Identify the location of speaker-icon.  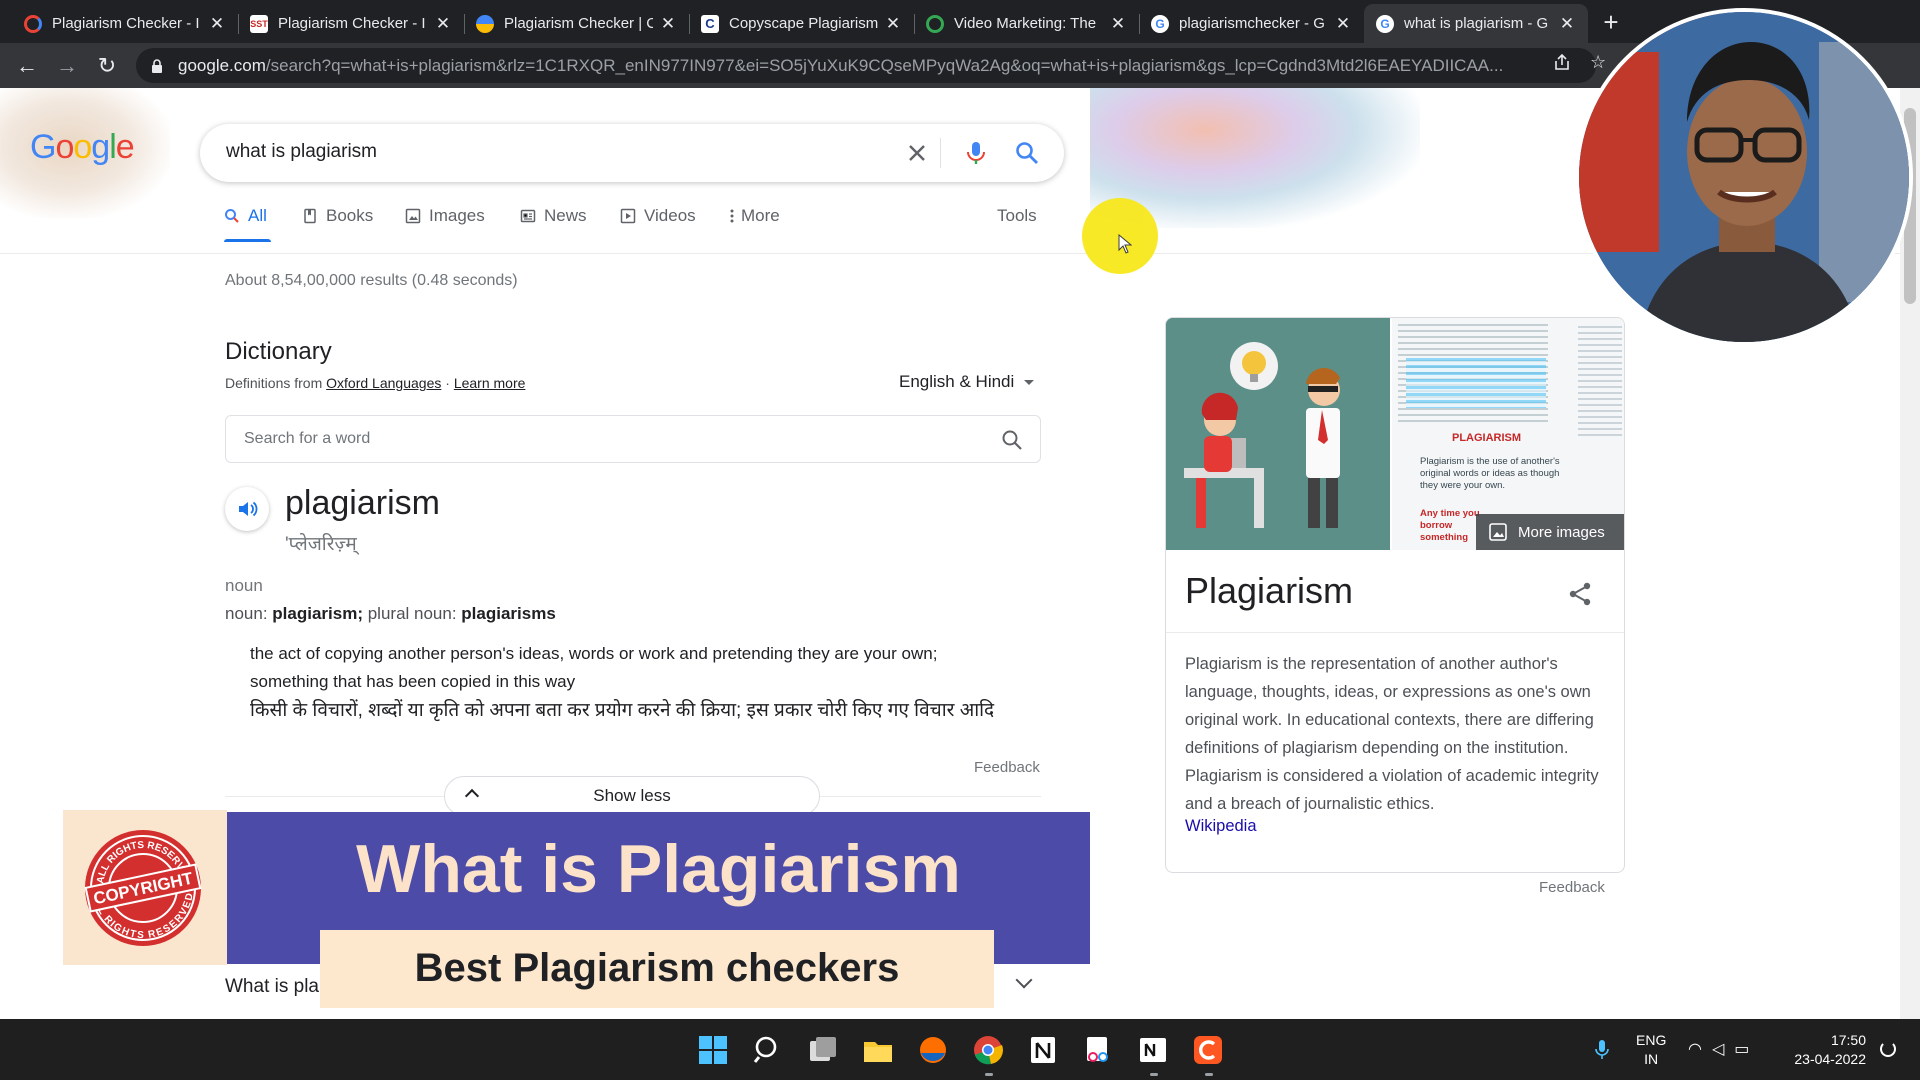
(248, 509).